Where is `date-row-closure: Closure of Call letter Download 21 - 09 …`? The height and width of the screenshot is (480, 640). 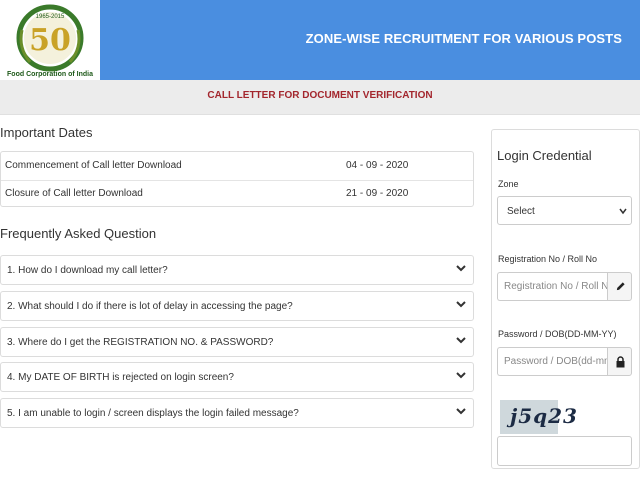 date-row-closure: Closure of Call letter Download 21 - 09 … is located at coordinates (238, 194).